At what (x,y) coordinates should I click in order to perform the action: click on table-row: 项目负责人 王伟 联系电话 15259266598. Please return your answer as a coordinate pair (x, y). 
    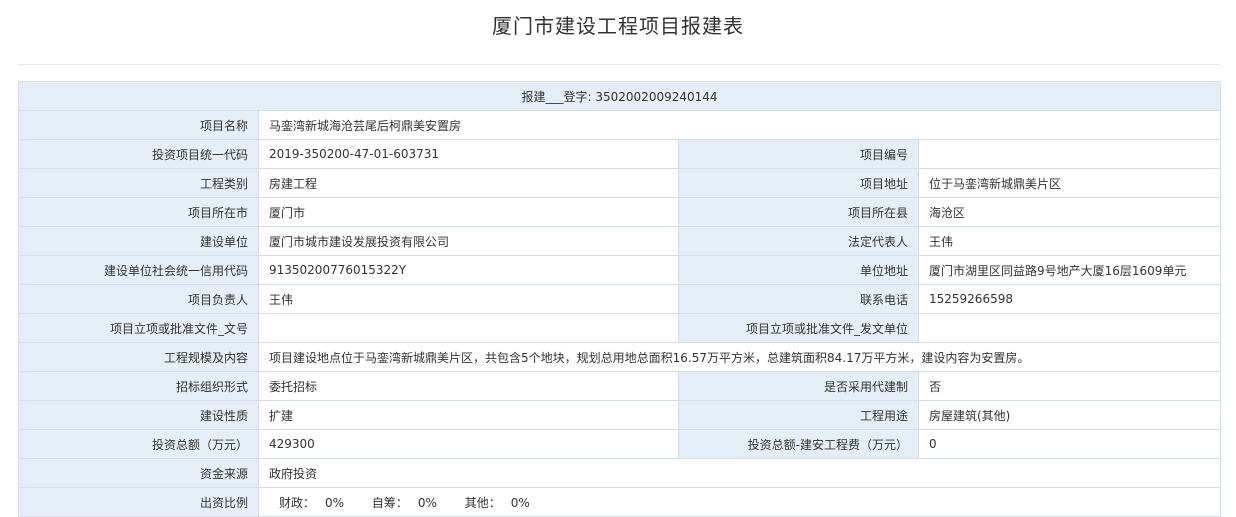
    Looking at the image, I should click on (620, 299).